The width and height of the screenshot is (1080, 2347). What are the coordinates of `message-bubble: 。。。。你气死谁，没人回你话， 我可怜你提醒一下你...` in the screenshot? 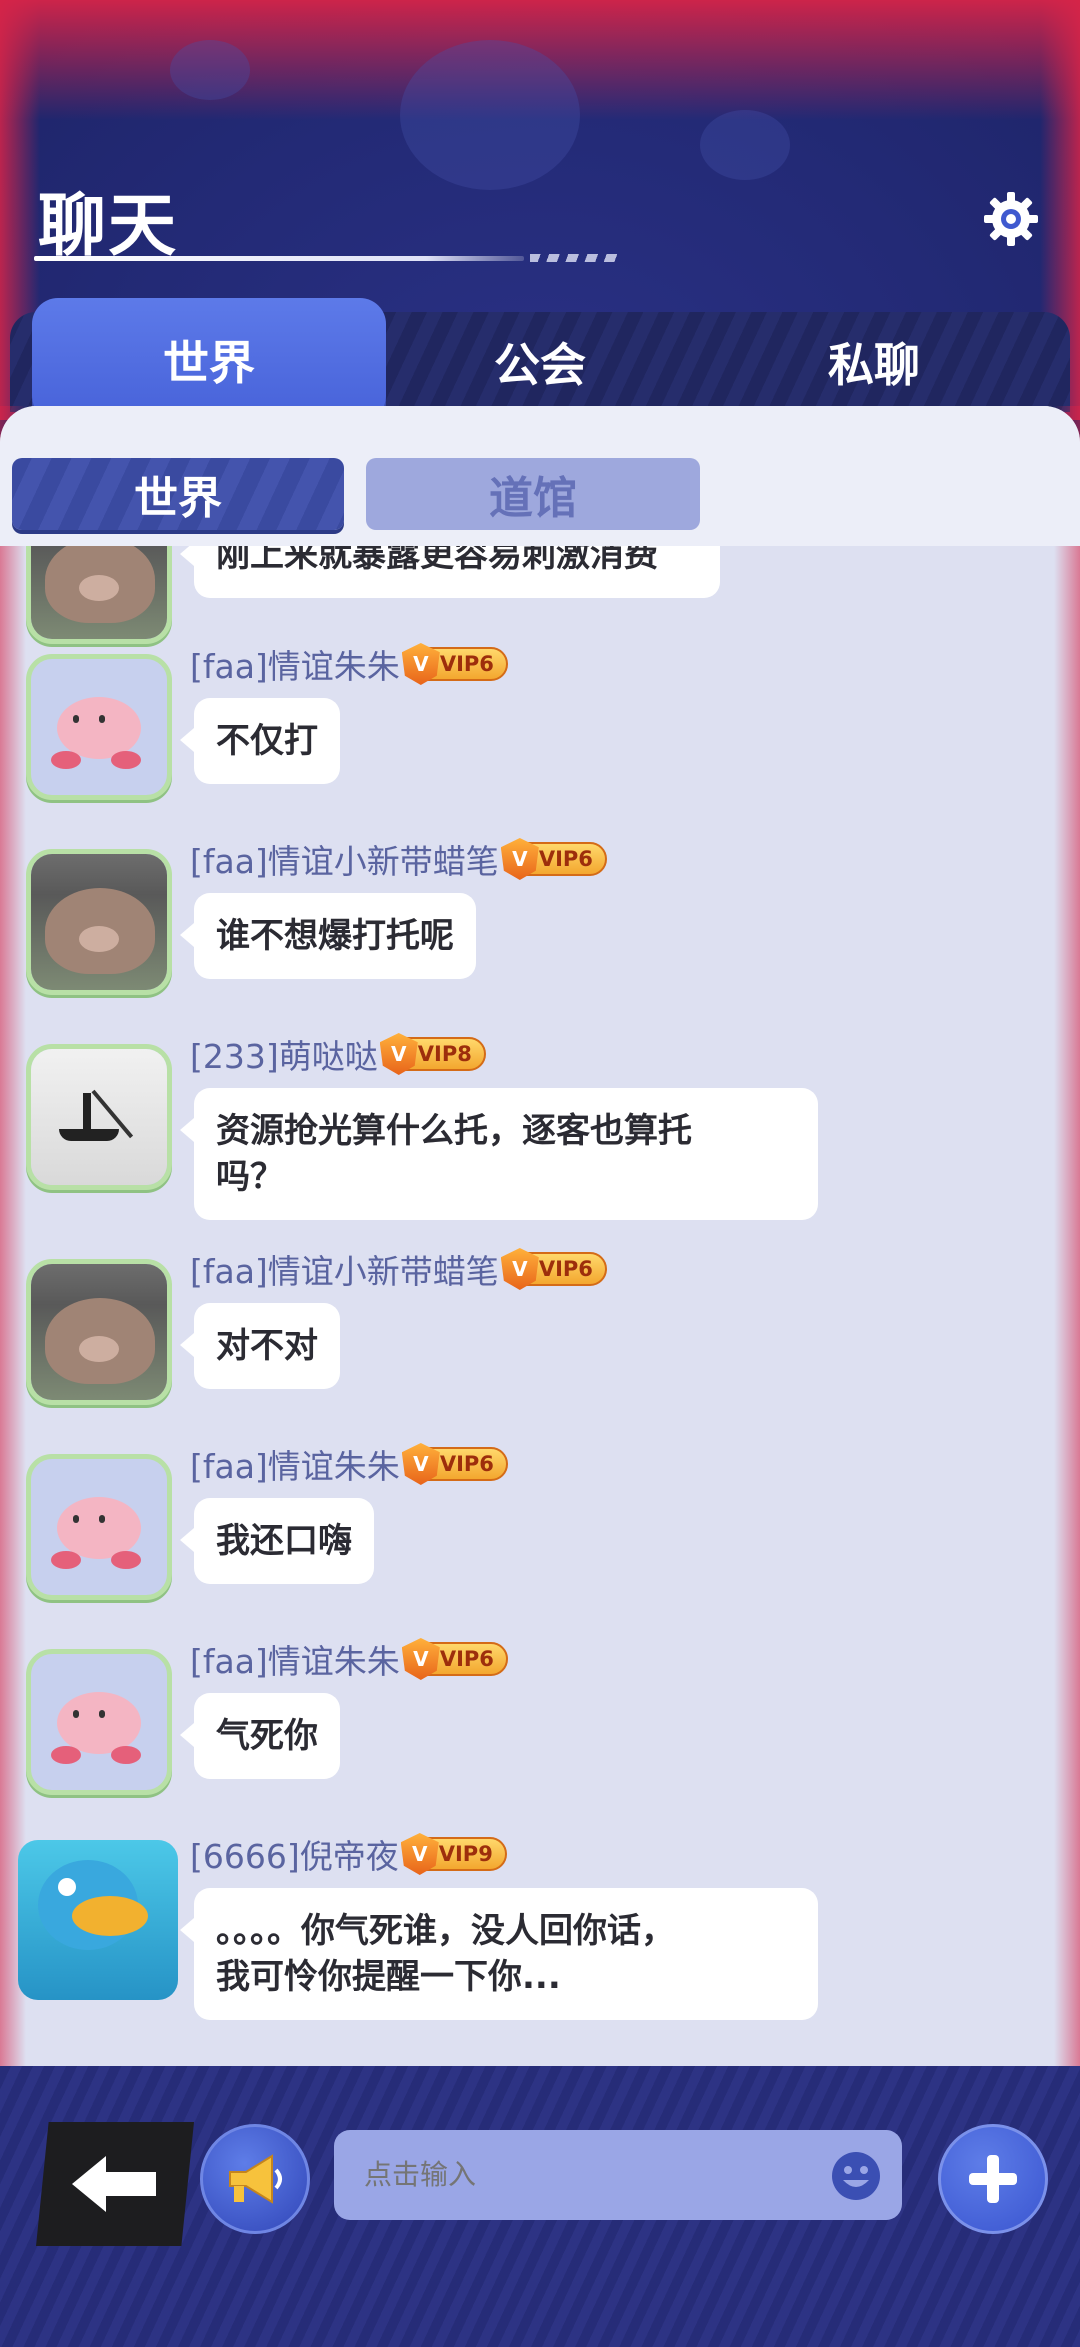 It's located at (499, 1954).